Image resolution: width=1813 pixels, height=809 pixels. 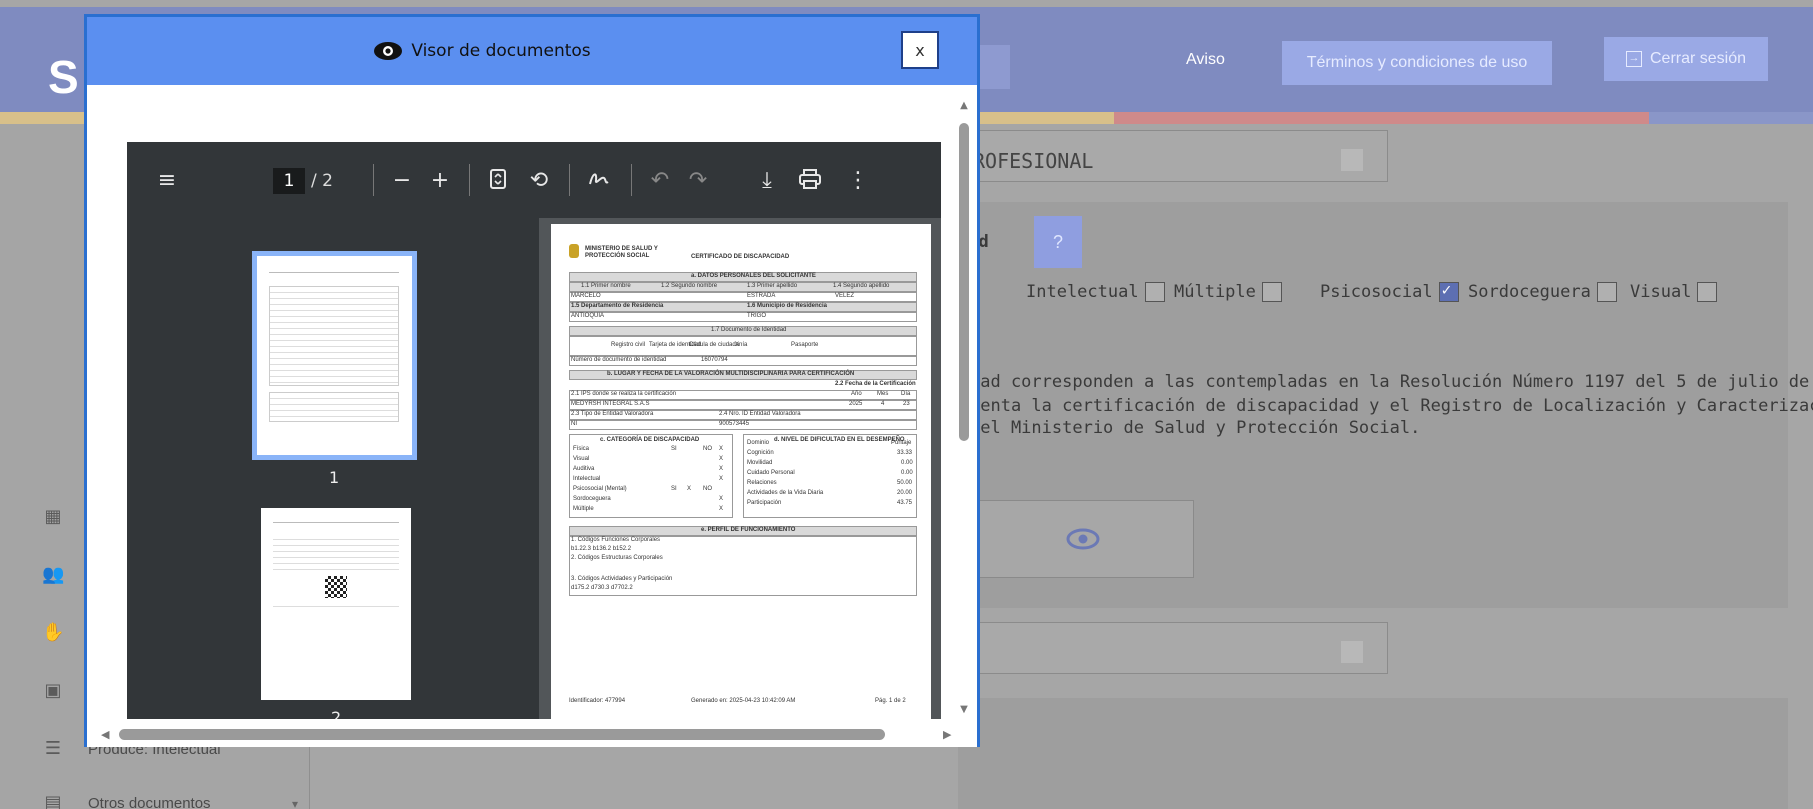 What do you see at coordinates (1389, 291) in the screenshot?
I see `category-psicosocial: Psicosocial` at bounding box center [1389, 291].